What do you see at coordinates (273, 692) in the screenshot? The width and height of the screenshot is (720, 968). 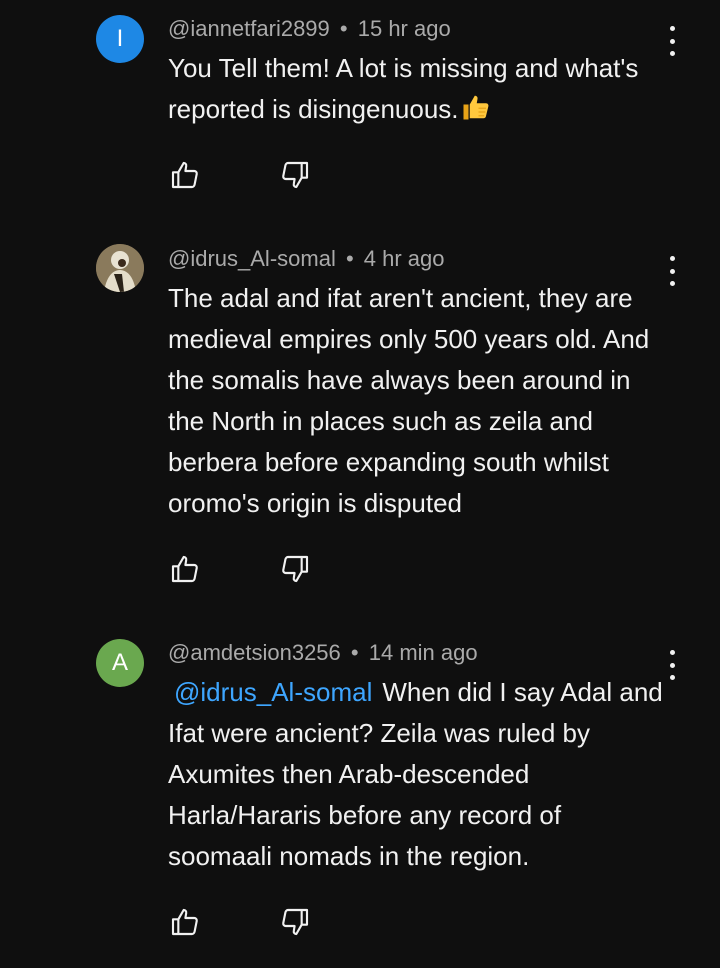 I see `mention-link: @idrus_Al-somal` at bounding box center [273, 692].